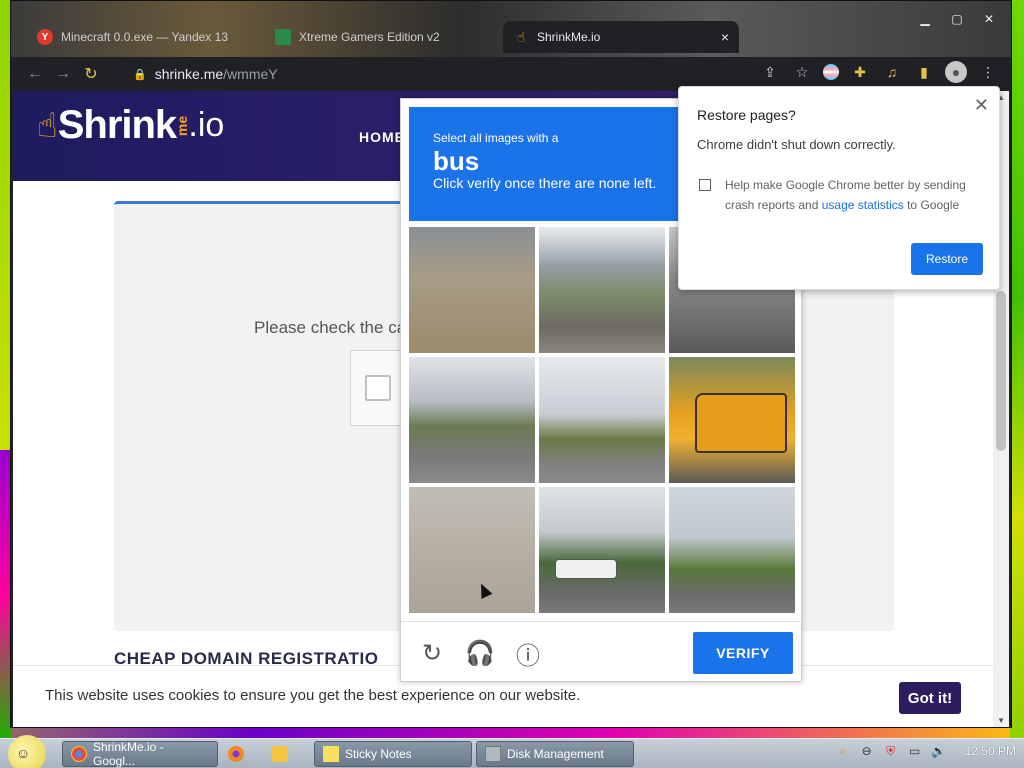 This screenshot has width=1024, height=768. What do you see at coordinates (369, 37) in the screenshot?
I see `tab-label: Xtreme Gamers Edition v2` at bounding box center [369, 37].